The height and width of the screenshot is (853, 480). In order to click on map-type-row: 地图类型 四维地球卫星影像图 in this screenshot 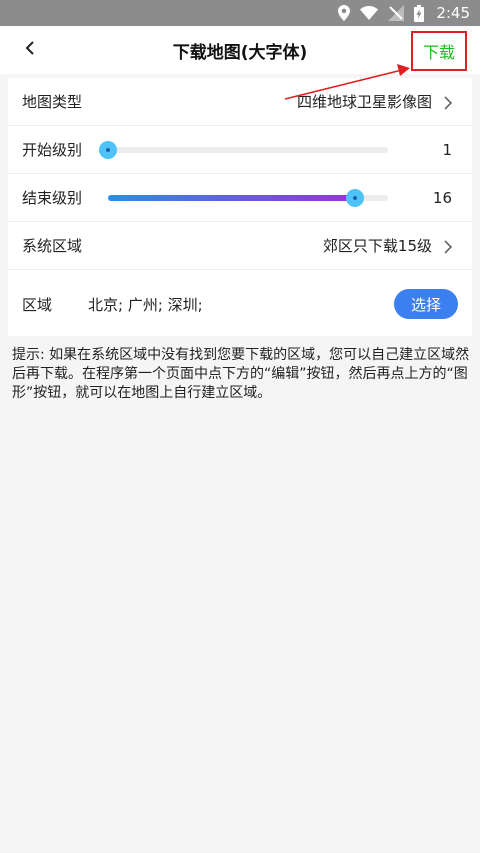, I will do `click(240, 102)`.